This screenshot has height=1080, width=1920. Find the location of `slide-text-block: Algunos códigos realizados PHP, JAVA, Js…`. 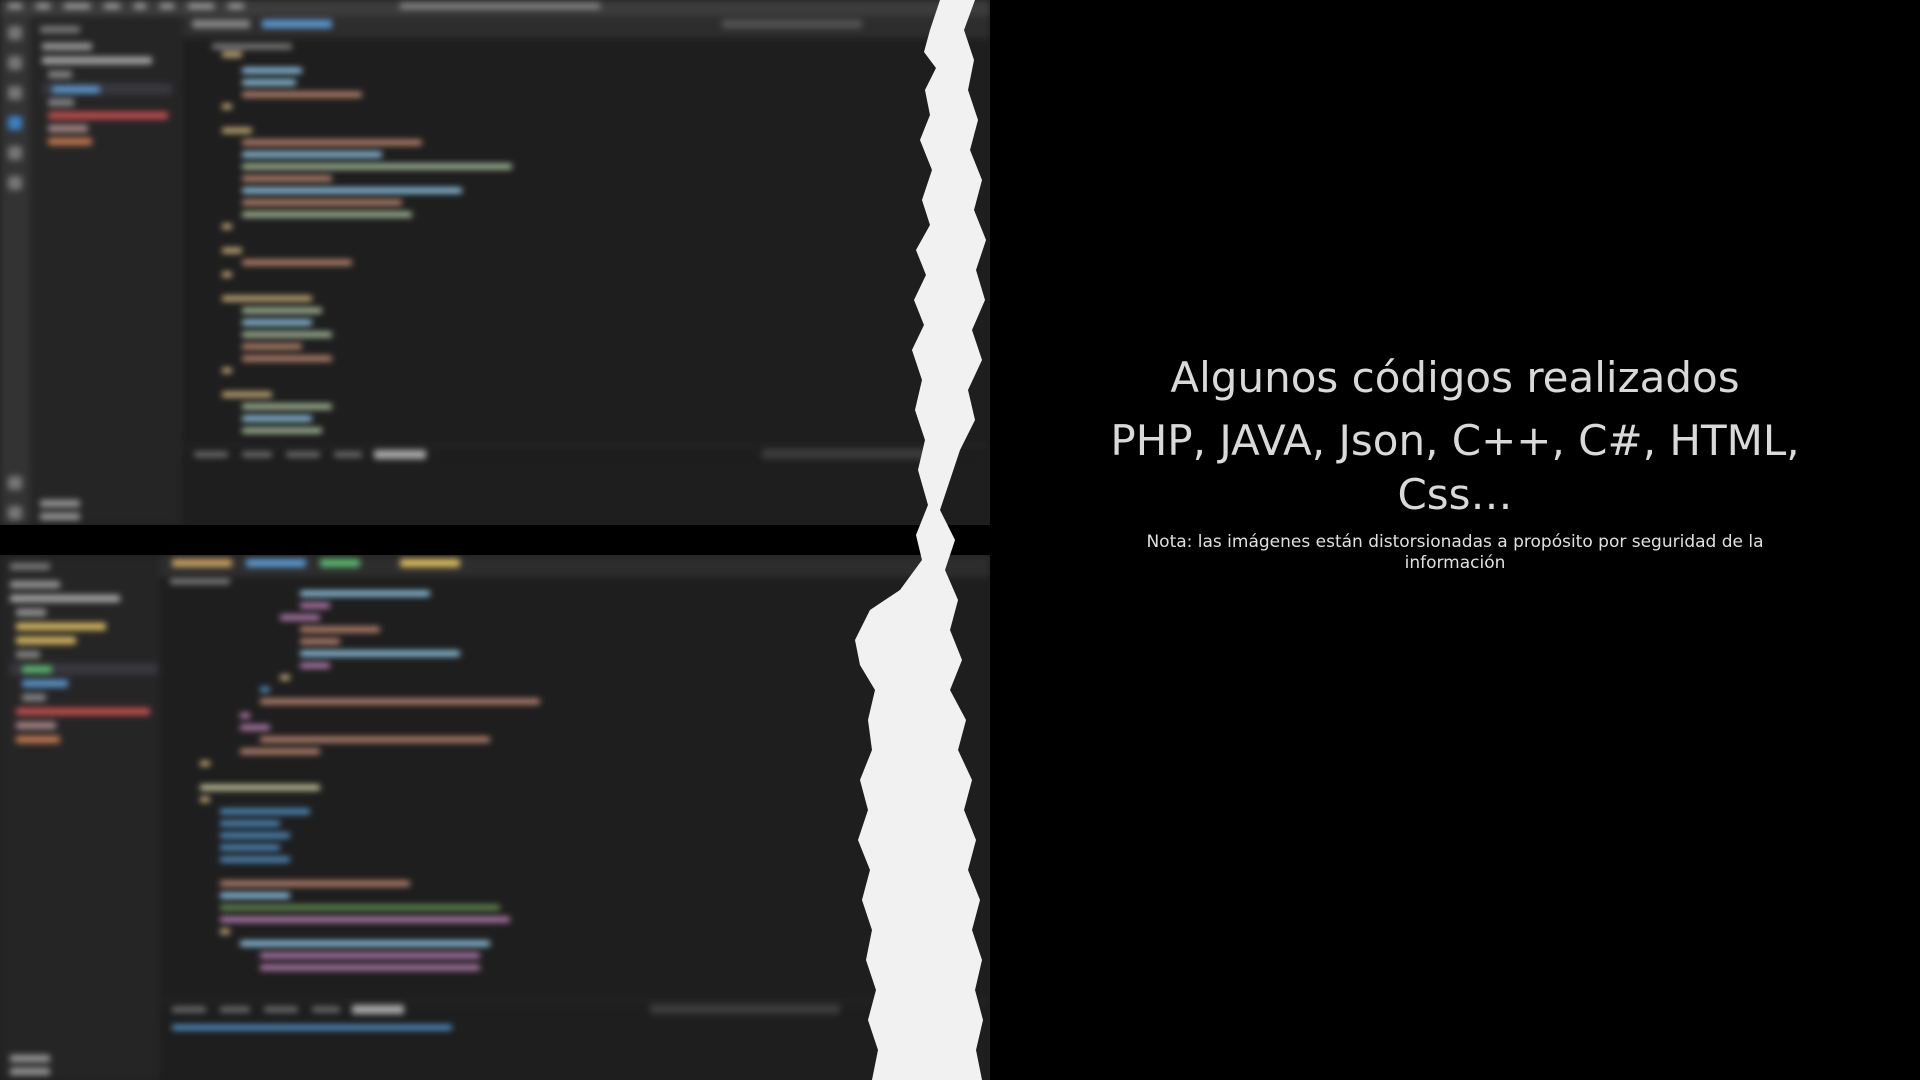

slide-text-block: Algunos códigos realizados PHP, JAVA, Js… is located at coordinates (1455, 457).